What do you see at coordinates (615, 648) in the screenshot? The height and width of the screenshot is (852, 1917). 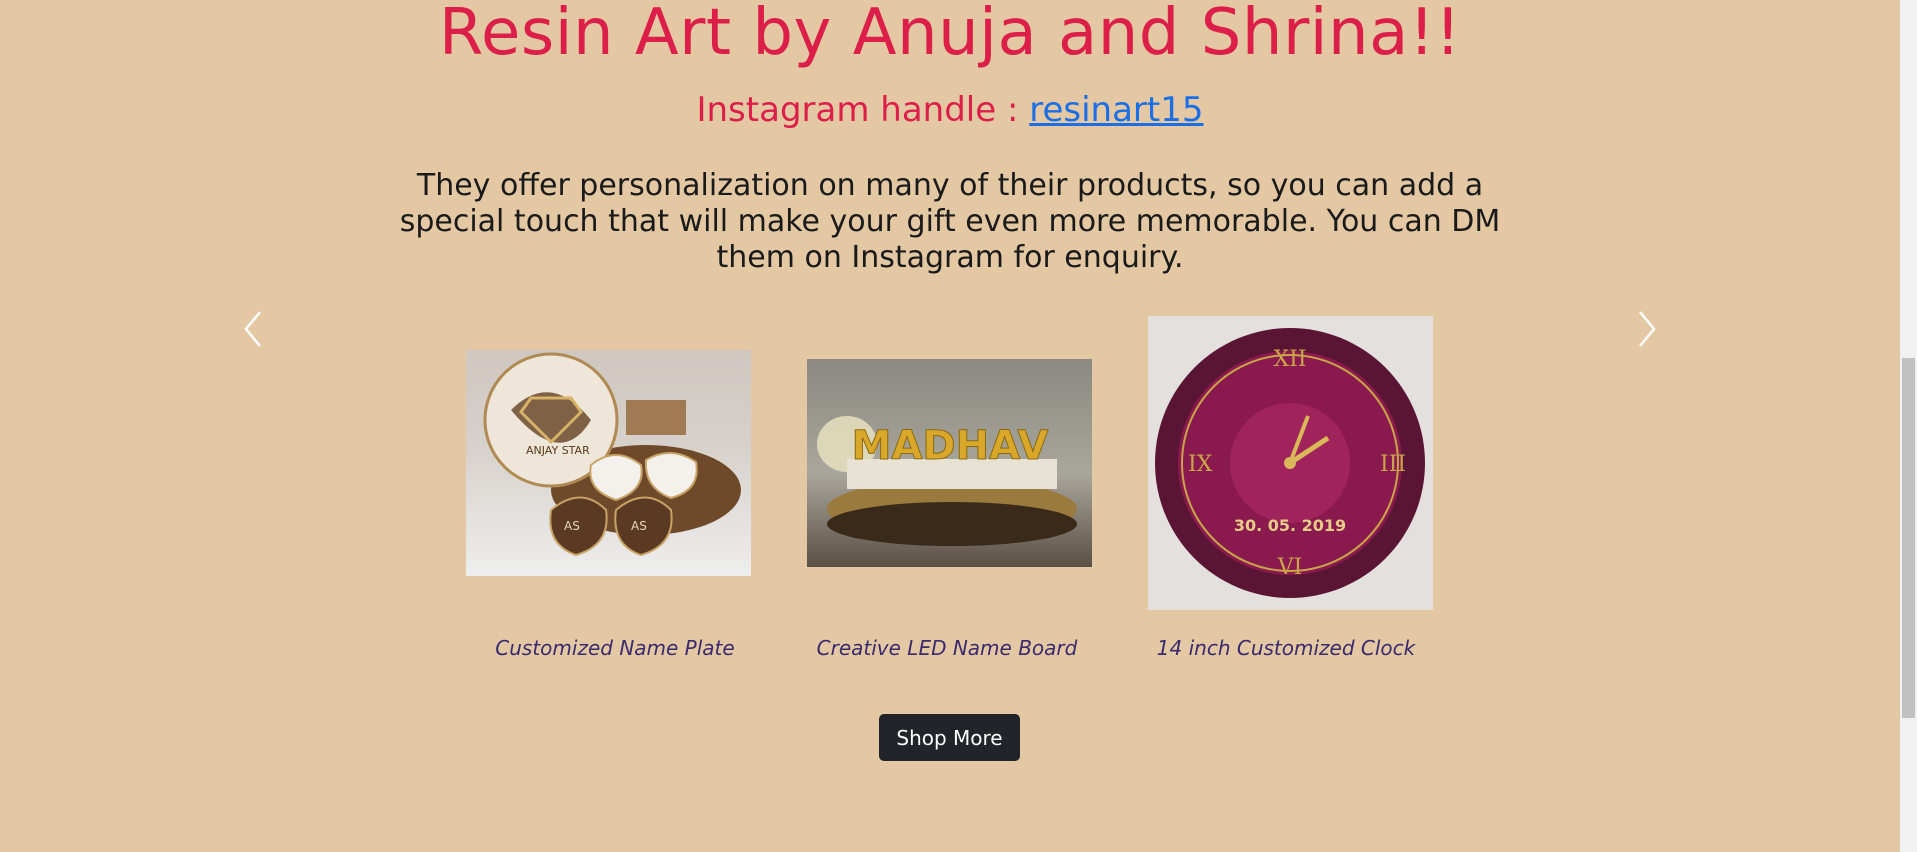 I see `caption-name-plate: Customized Name Plate` at bounding box center [615, 648].